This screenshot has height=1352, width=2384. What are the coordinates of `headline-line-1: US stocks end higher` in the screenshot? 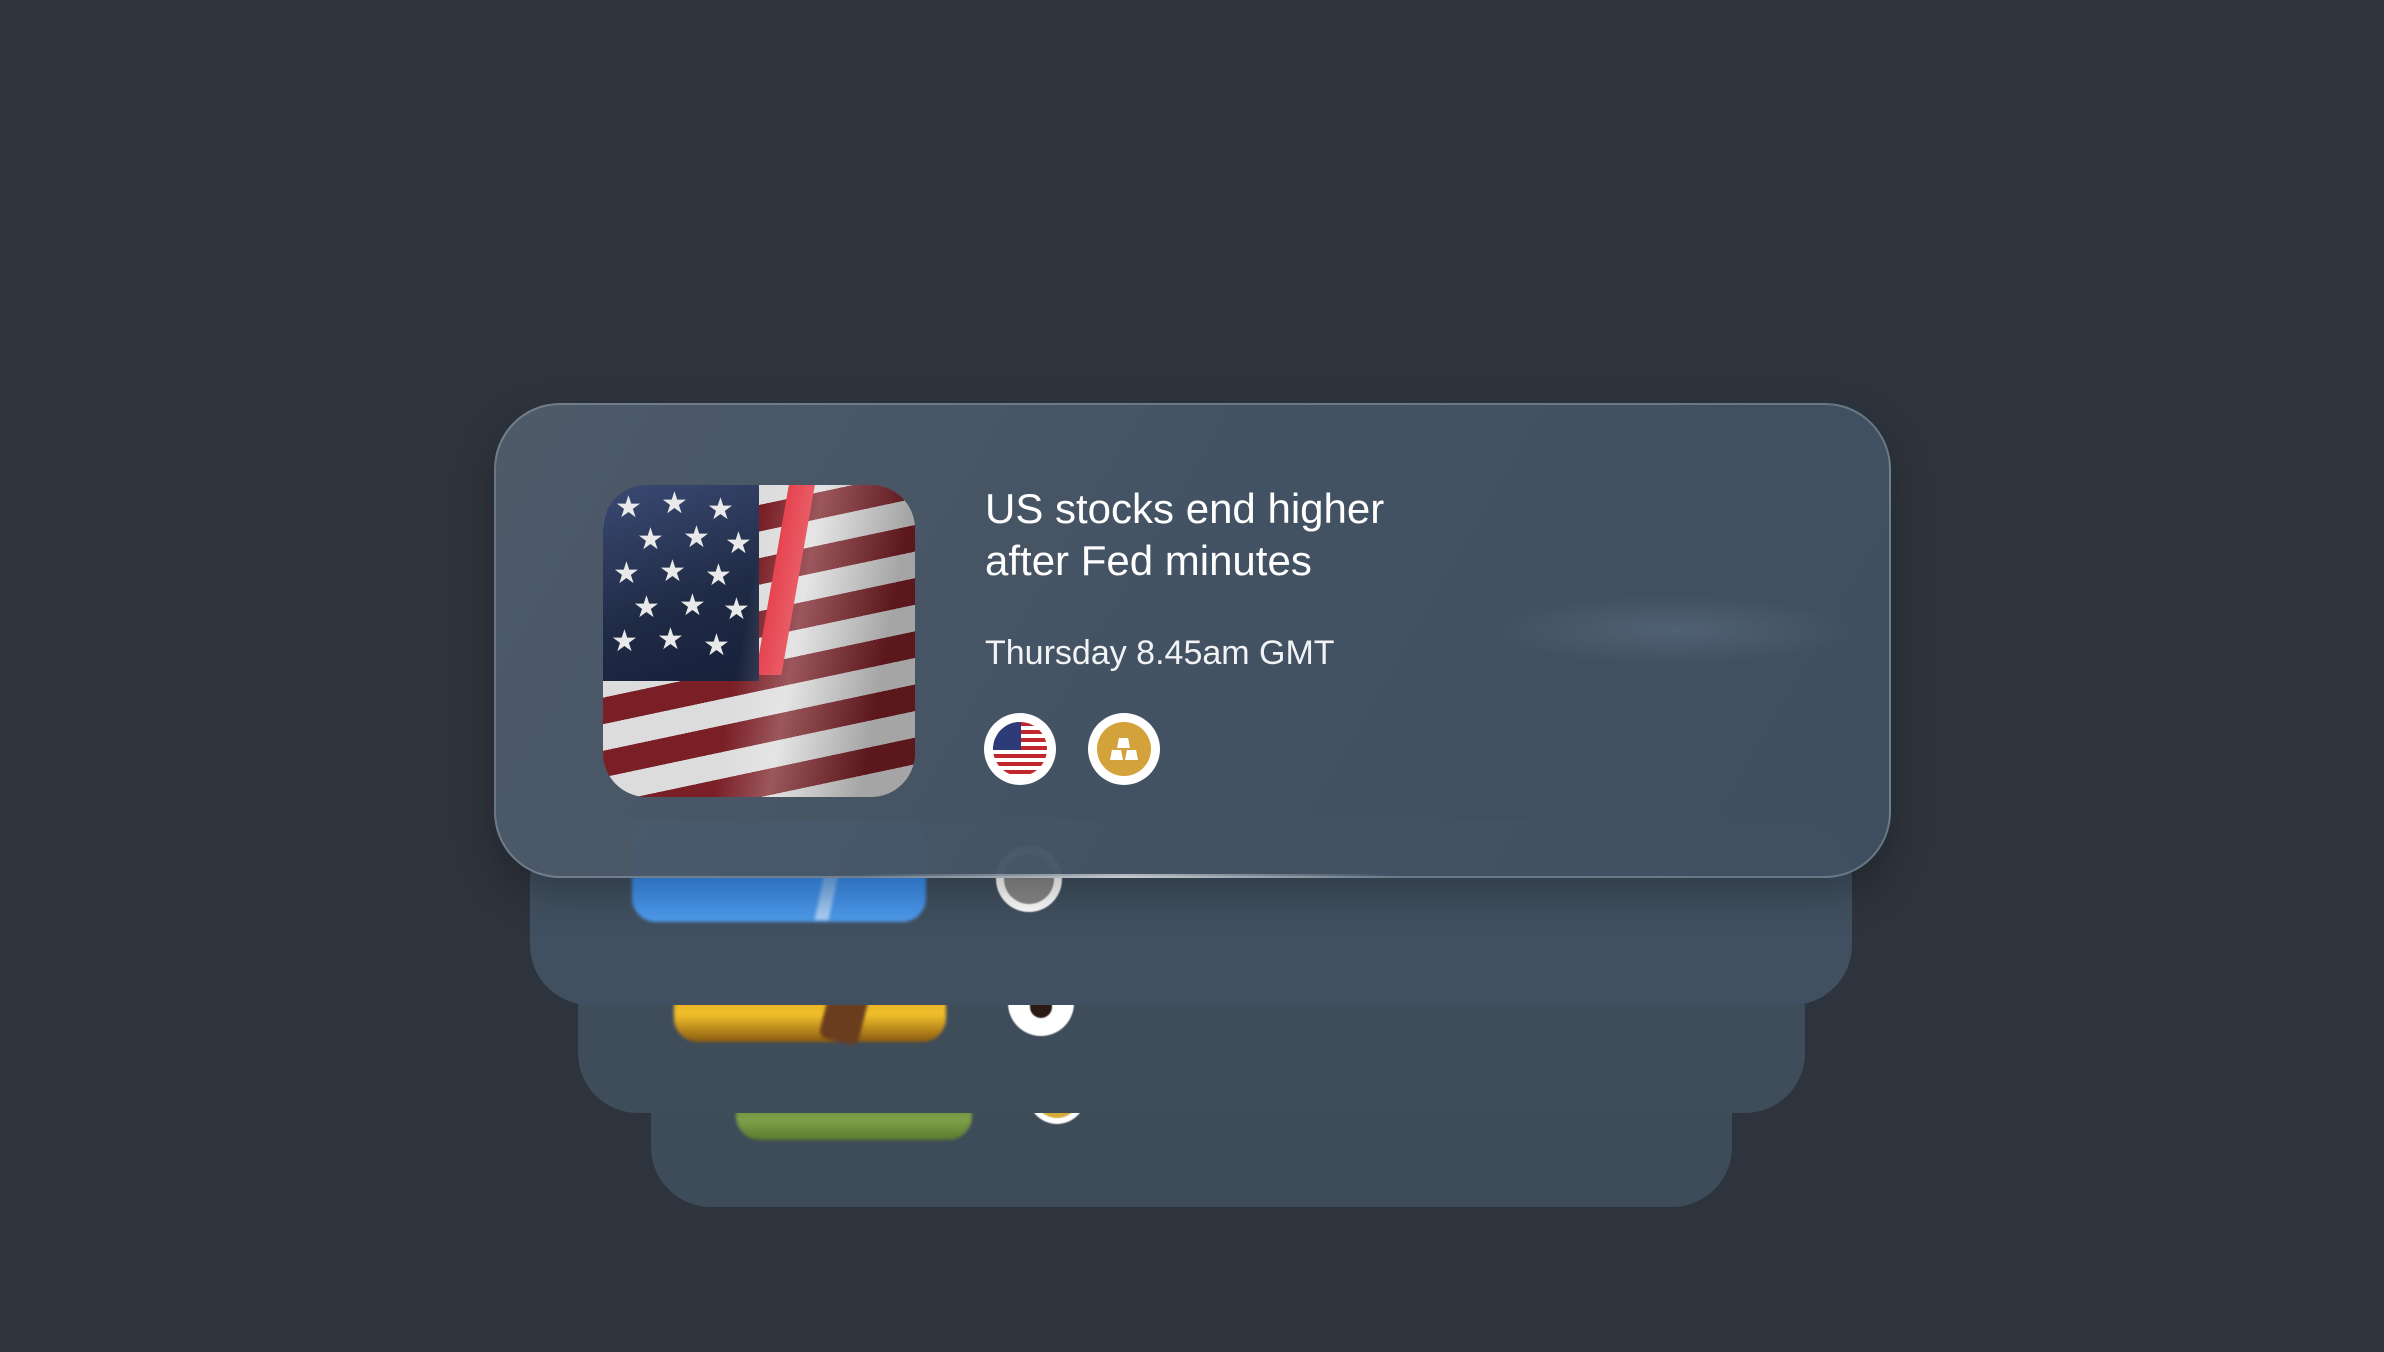 It's located at (1185, 508).